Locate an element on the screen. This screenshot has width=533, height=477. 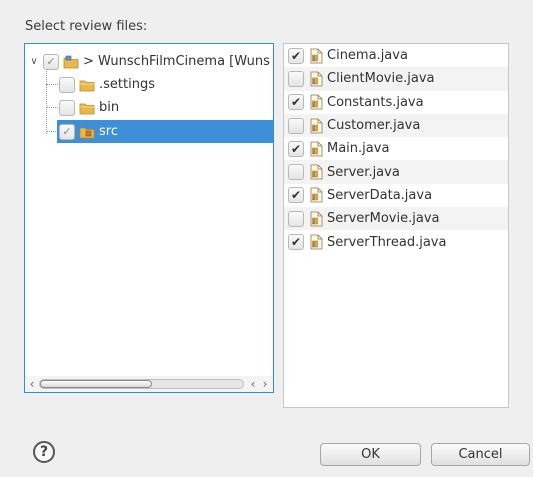
tree-item-bin: bin is located at coordinates (89, 107).